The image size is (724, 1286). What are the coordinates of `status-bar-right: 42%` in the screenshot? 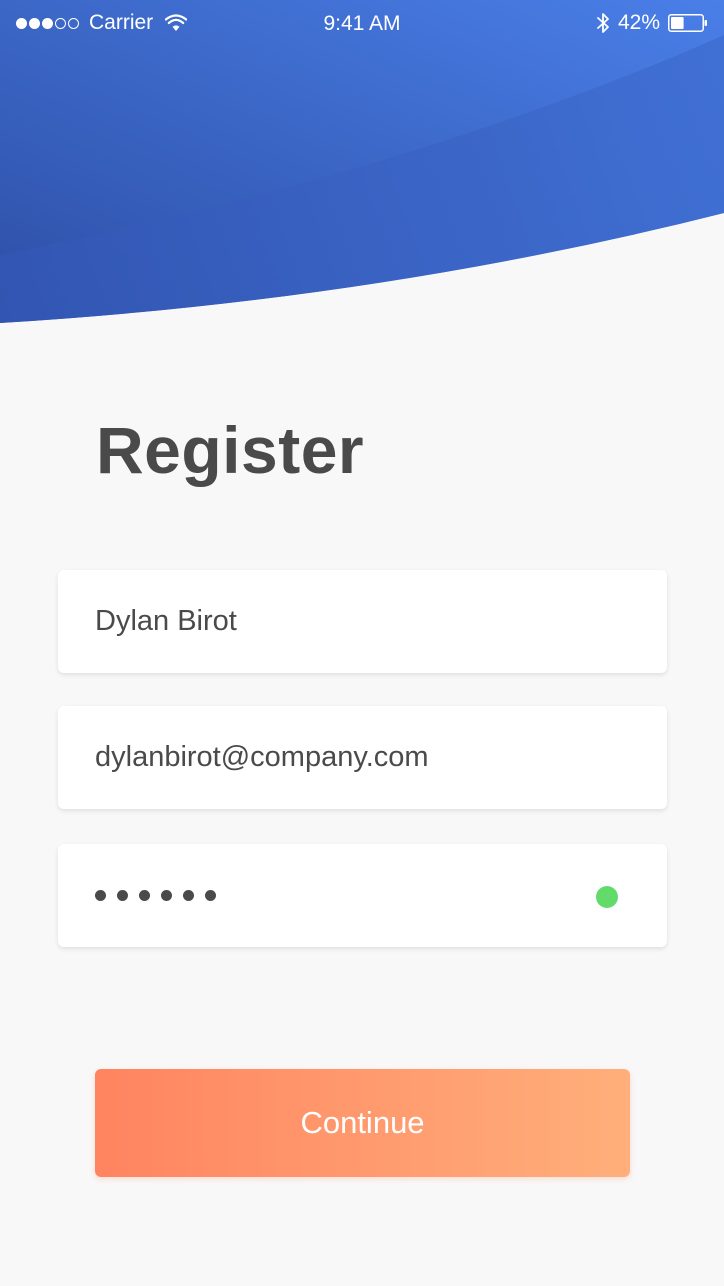 It's located at (652, 23).